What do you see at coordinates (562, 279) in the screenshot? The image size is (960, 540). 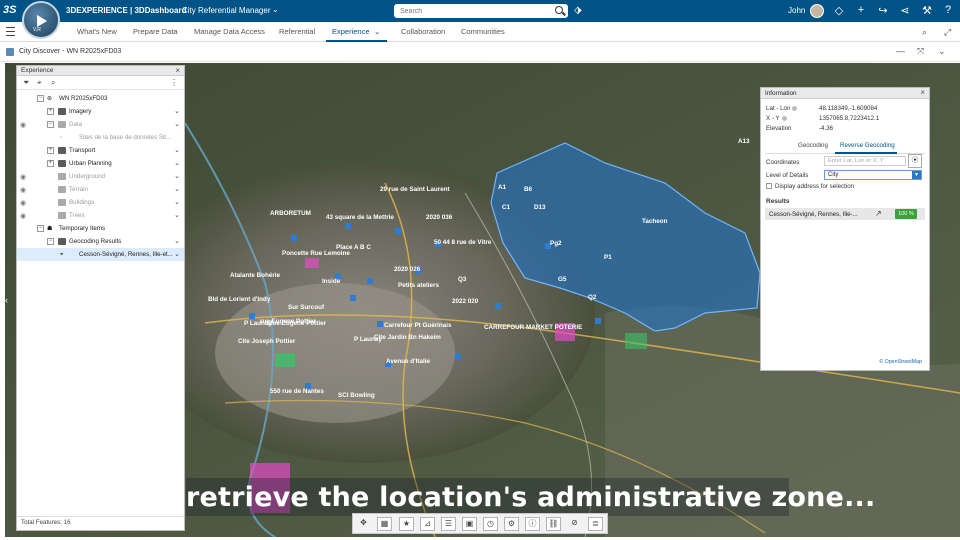 I see `map-label: G5` at bounding box center [562, 279].